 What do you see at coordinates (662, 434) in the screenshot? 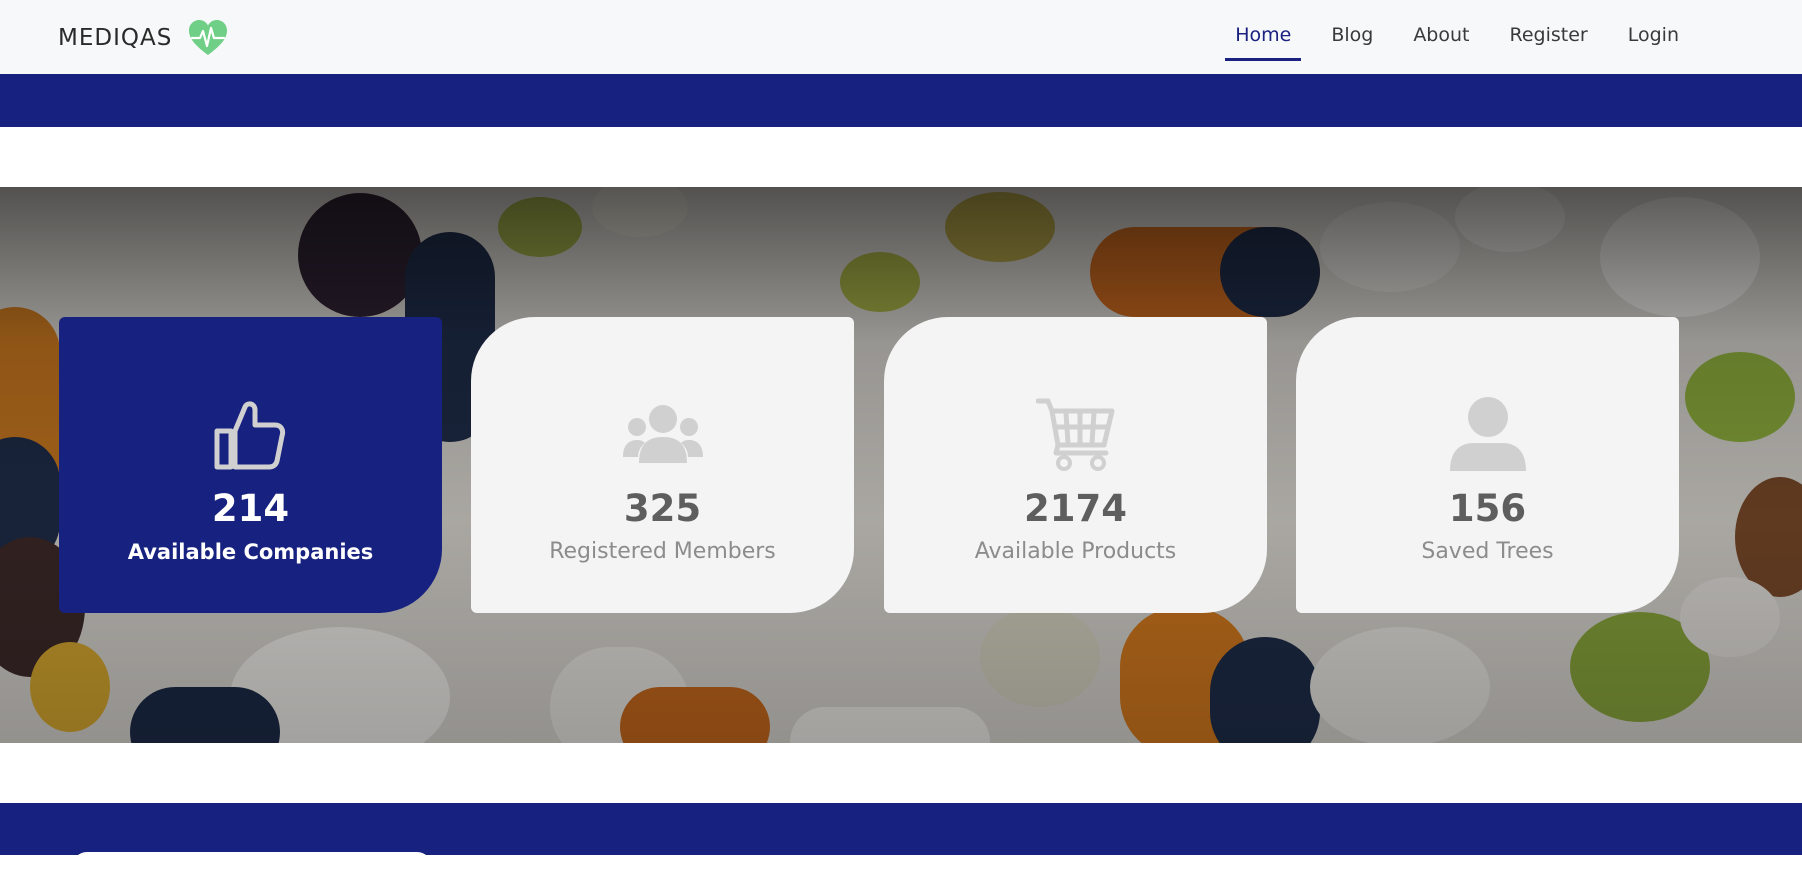
I see `users-icon` at bounding box center [662, 434].